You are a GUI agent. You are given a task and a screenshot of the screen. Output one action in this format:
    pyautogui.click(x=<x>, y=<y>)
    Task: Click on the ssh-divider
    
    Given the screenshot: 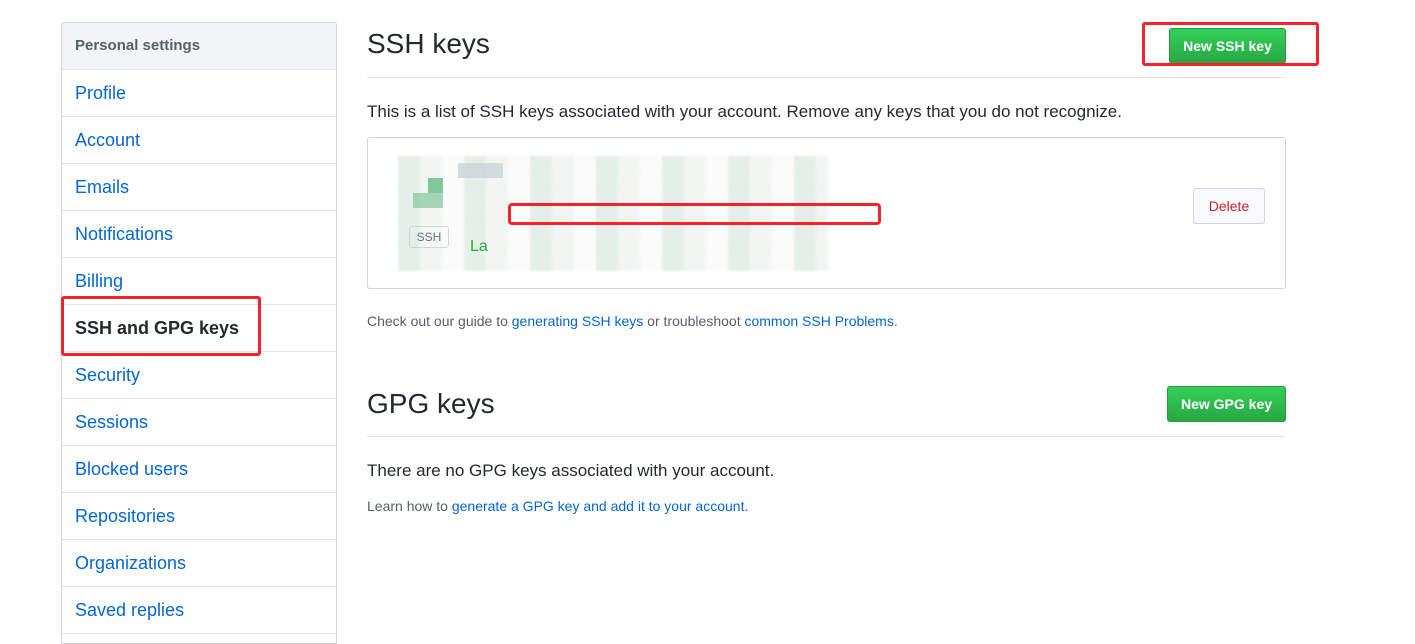 What is the action you would take?
    pyautogui.click(x=826, y=77)
    